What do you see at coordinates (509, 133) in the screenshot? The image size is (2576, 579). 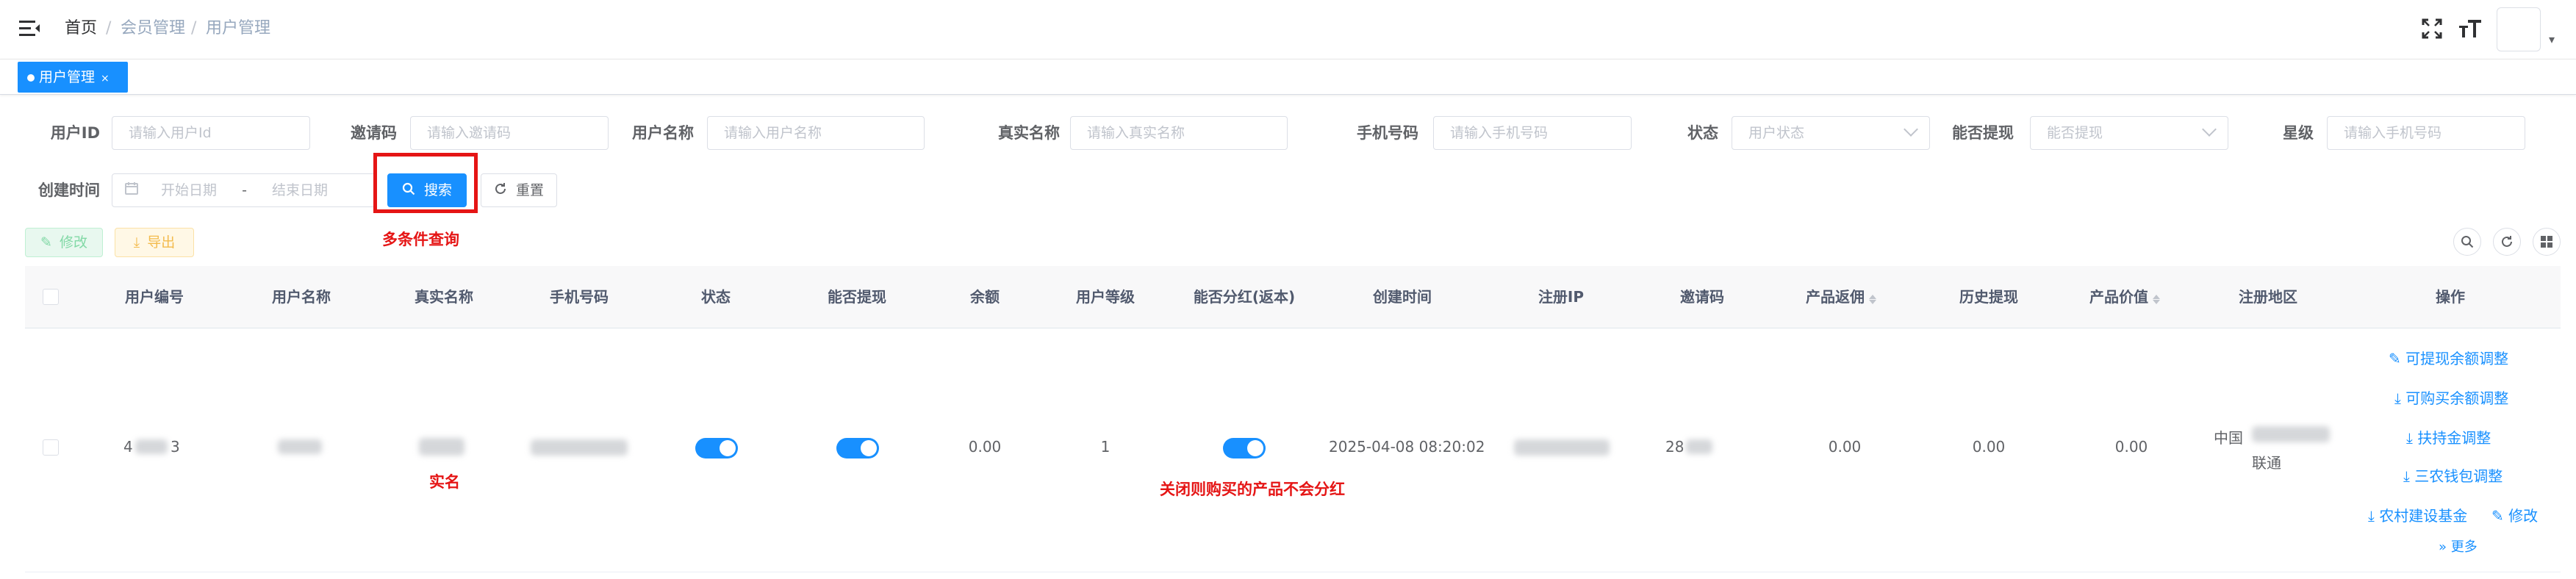 I see `invite-code-input: 请输入邀请码` at bounding box center [509, 133].